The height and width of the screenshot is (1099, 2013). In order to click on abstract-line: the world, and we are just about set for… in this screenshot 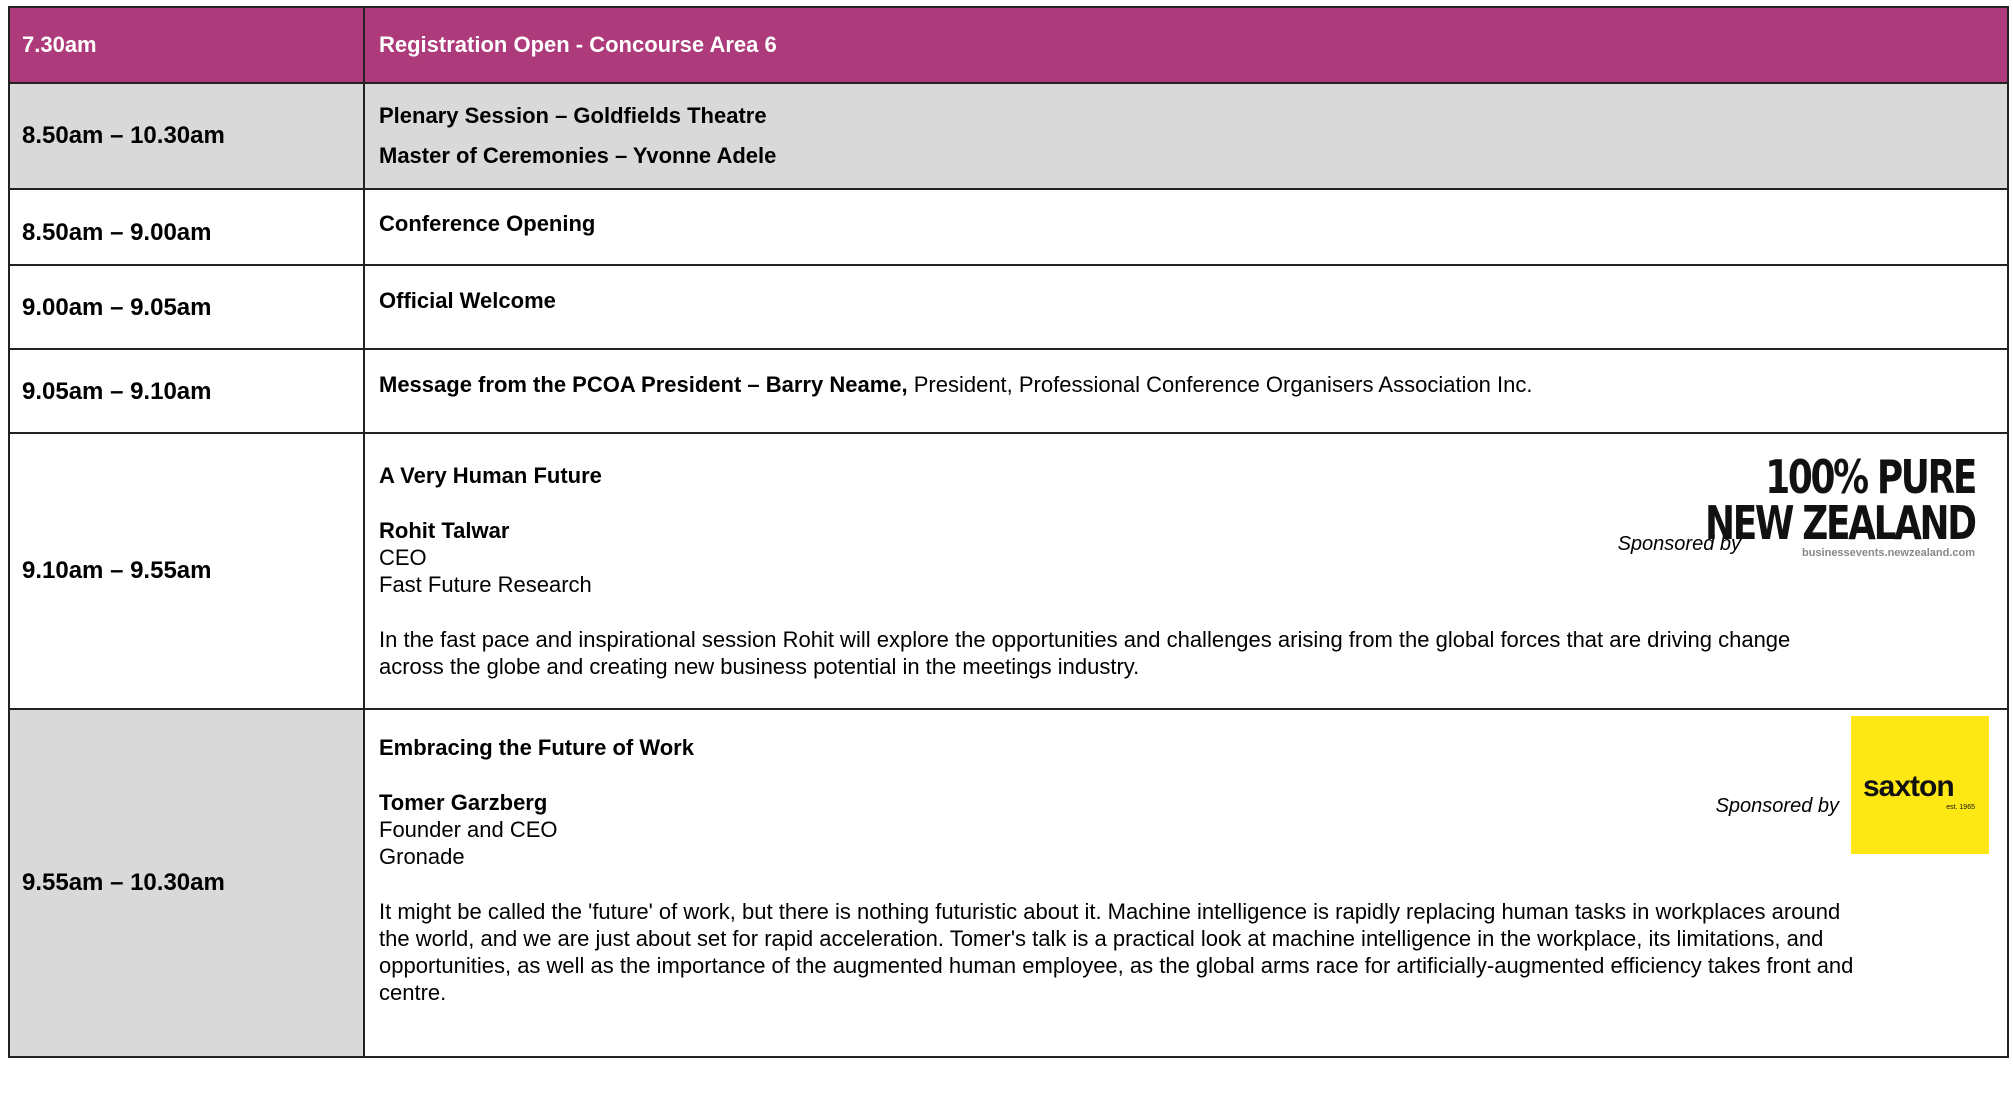, I will do `click(1101, 938)`.